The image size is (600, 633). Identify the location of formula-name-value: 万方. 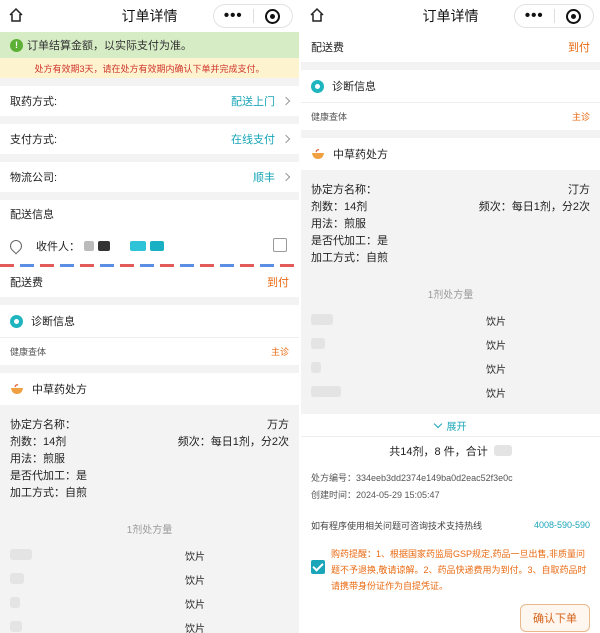
(278, 425).